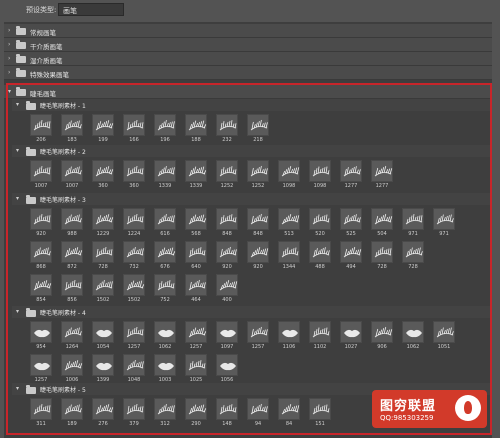  Describe the element at coordinates (251, 151) in the screenshot. I see `brush-subgroup-2: ▾ 睫毛笔刷素材 - 2` at that location.